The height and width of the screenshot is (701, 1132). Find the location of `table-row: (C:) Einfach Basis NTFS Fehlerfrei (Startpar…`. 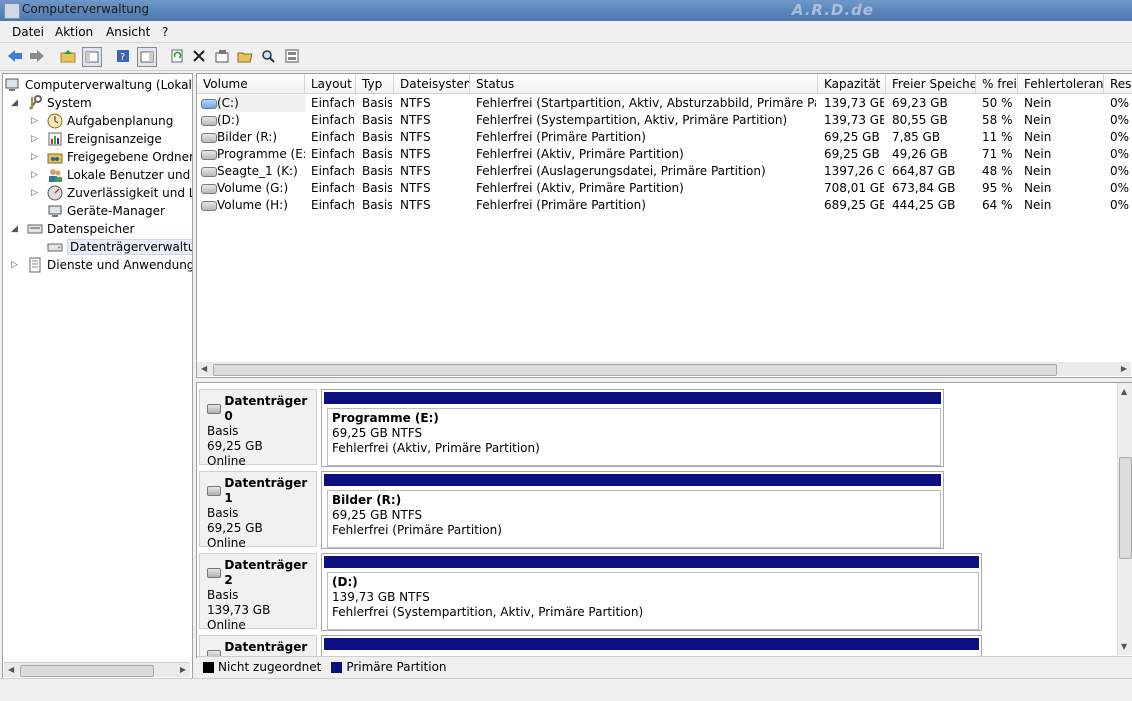

table-row: (C:) Einfach Basis NTFS Fehlerfrei (Startpar… is located at coordinates (664, 103).